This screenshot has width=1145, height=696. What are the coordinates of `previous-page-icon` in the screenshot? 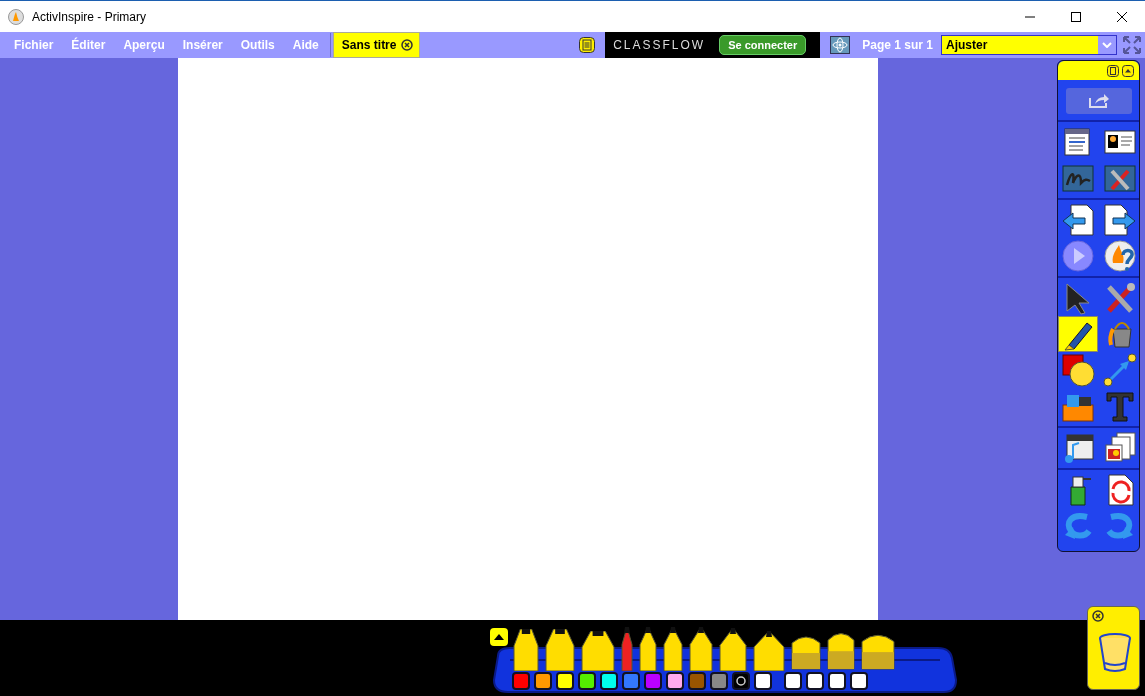 It's located at (1077, 220).